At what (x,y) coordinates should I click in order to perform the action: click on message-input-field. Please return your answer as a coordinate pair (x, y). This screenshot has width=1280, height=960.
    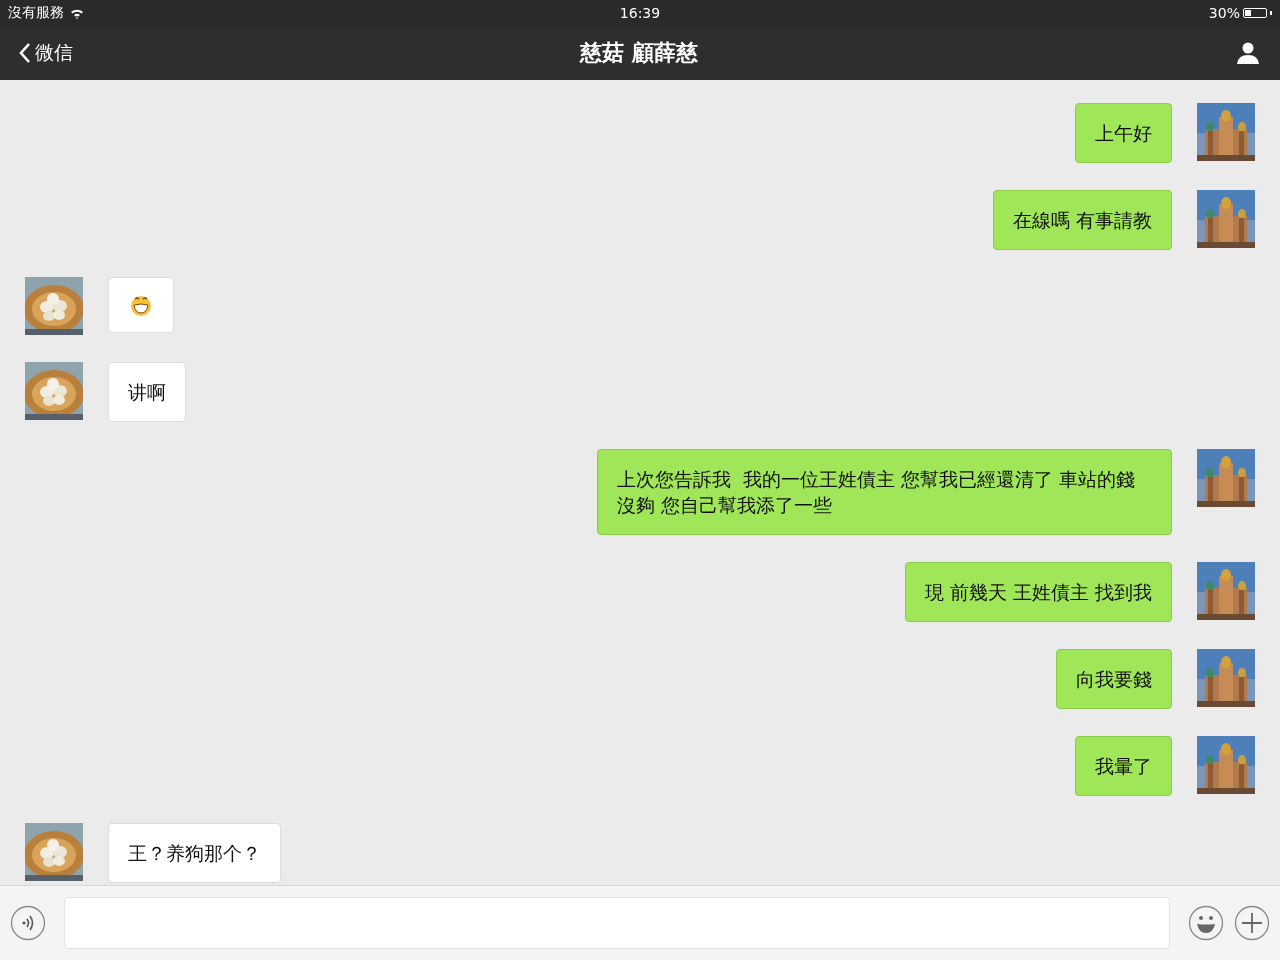
    Looking at the image, I should click on (617, 923).